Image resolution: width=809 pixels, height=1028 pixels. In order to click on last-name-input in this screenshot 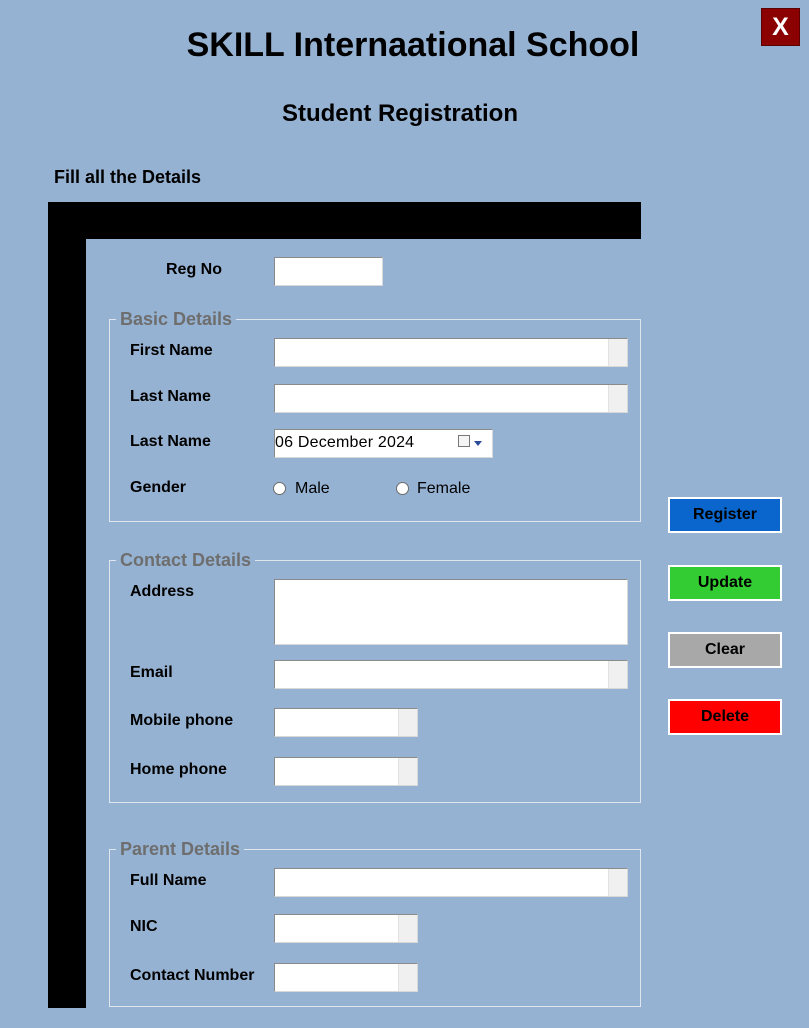, I will do `click(451, 398)`.